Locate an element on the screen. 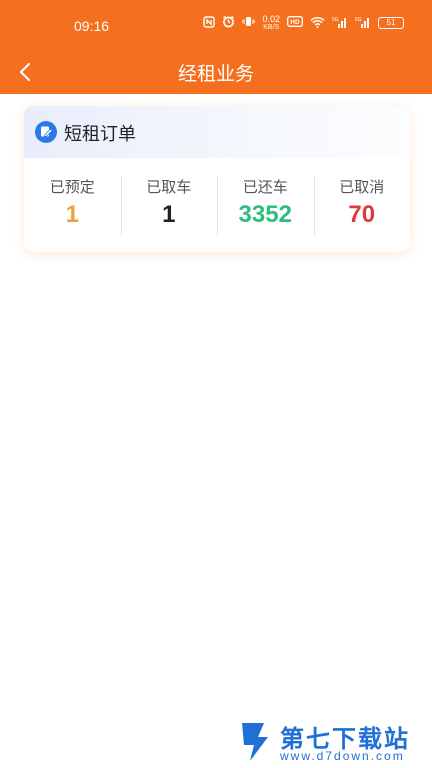  edit-document-icon is located at coordinates (46, 132).